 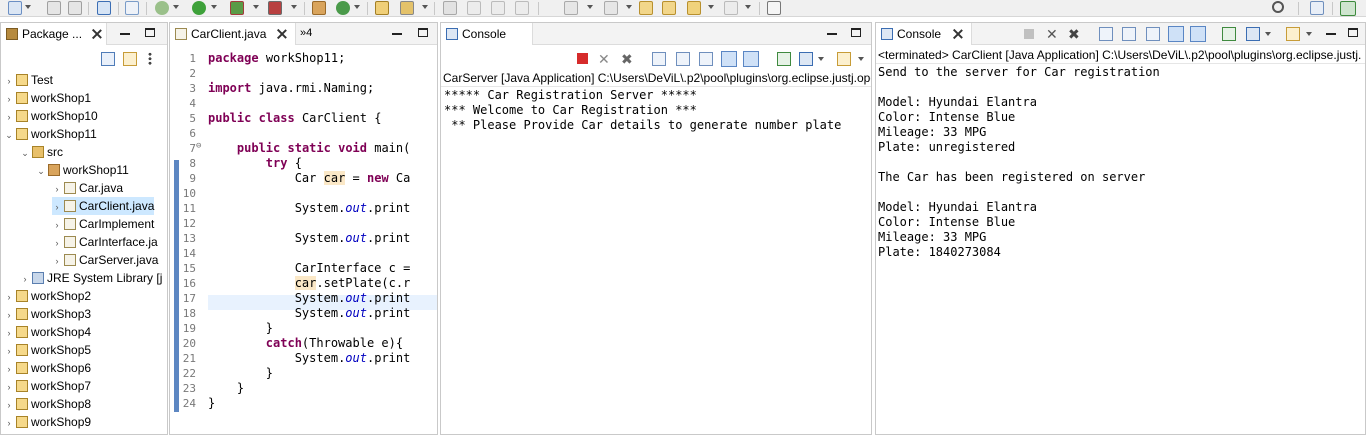 I want to click on external-tools-dropdown-icon, so click(x=294, y=7).